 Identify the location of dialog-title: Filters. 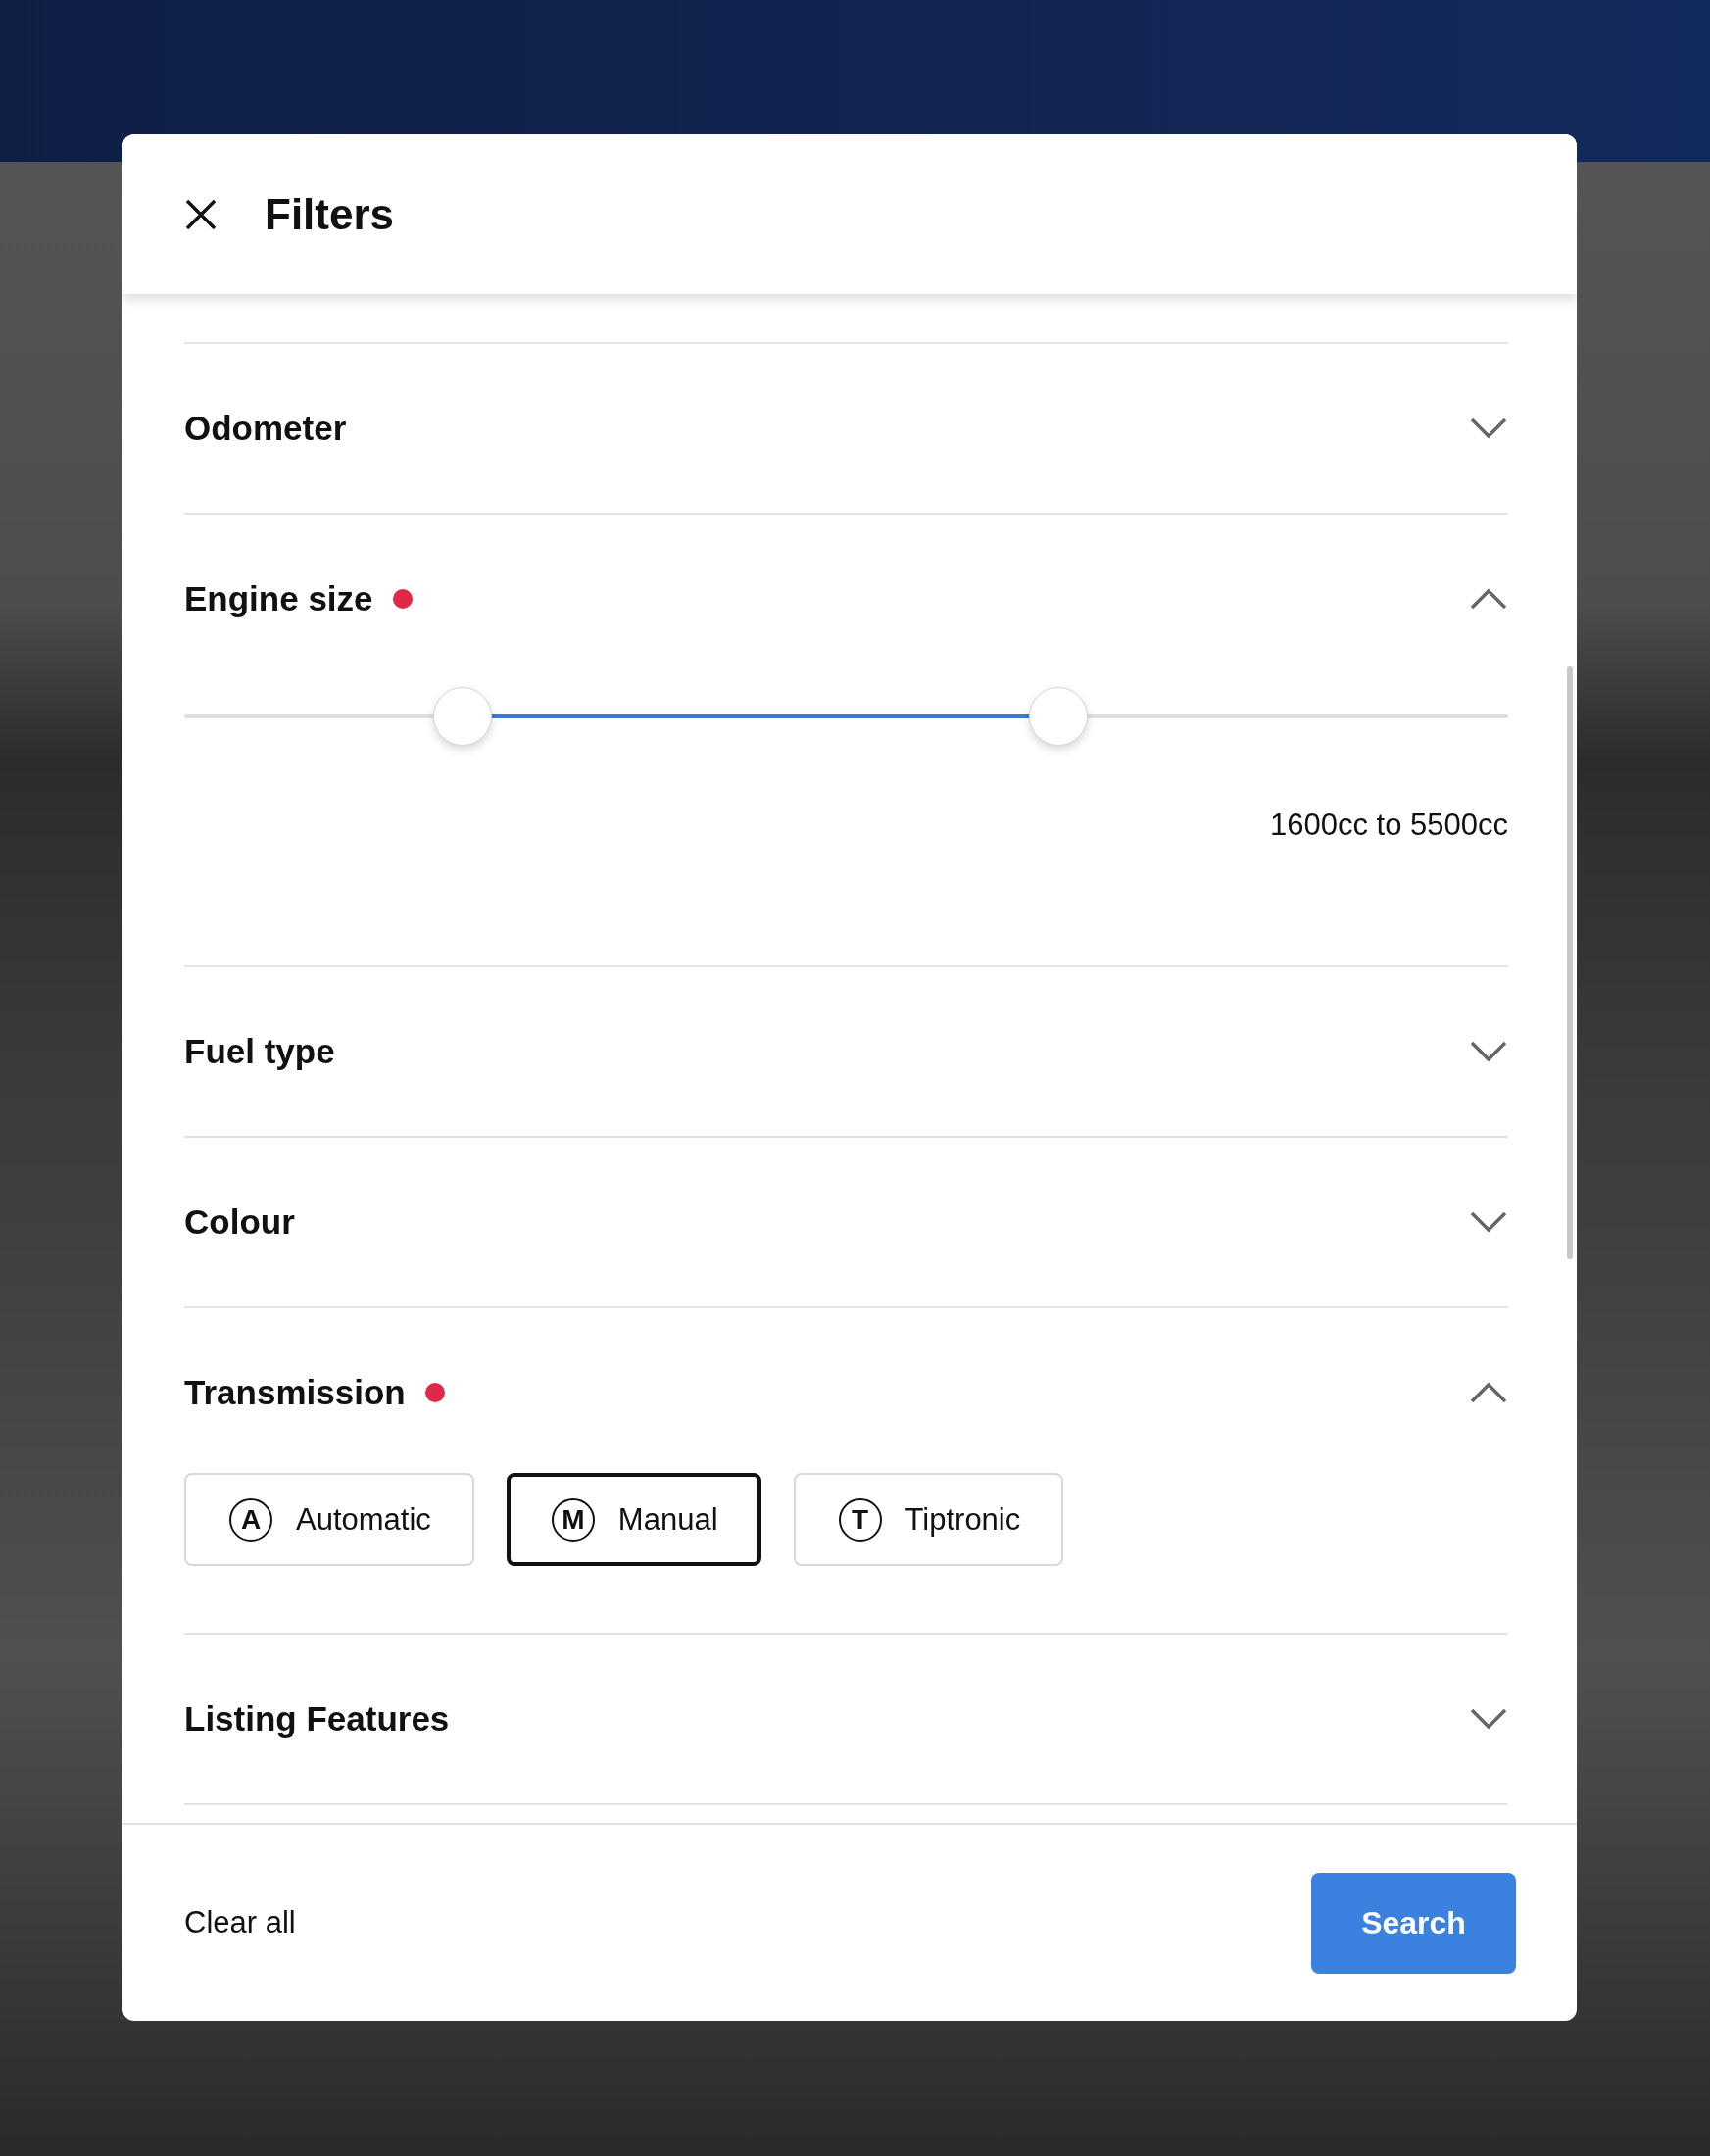
(330, 214).